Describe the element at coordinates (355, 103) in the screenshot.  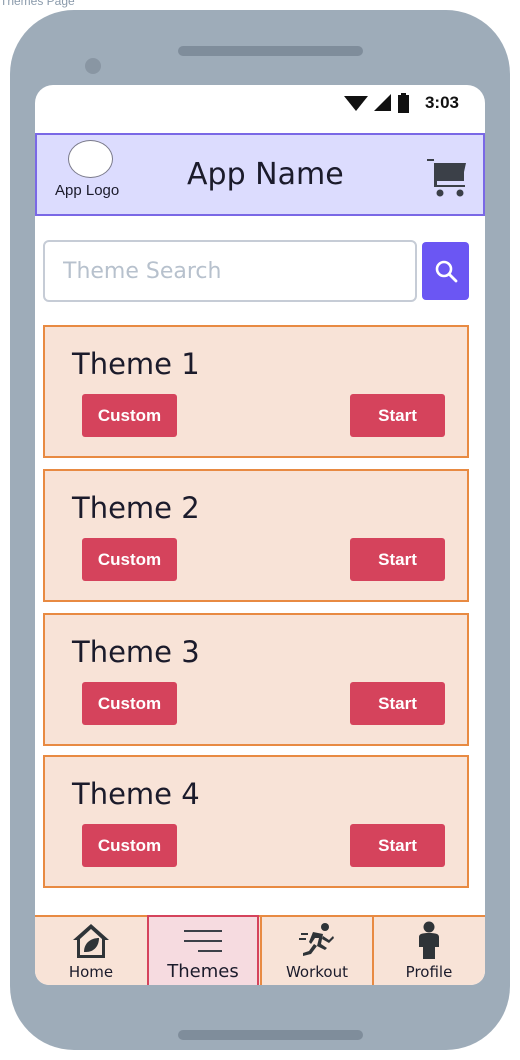
I see `wifi-icon` at that location.